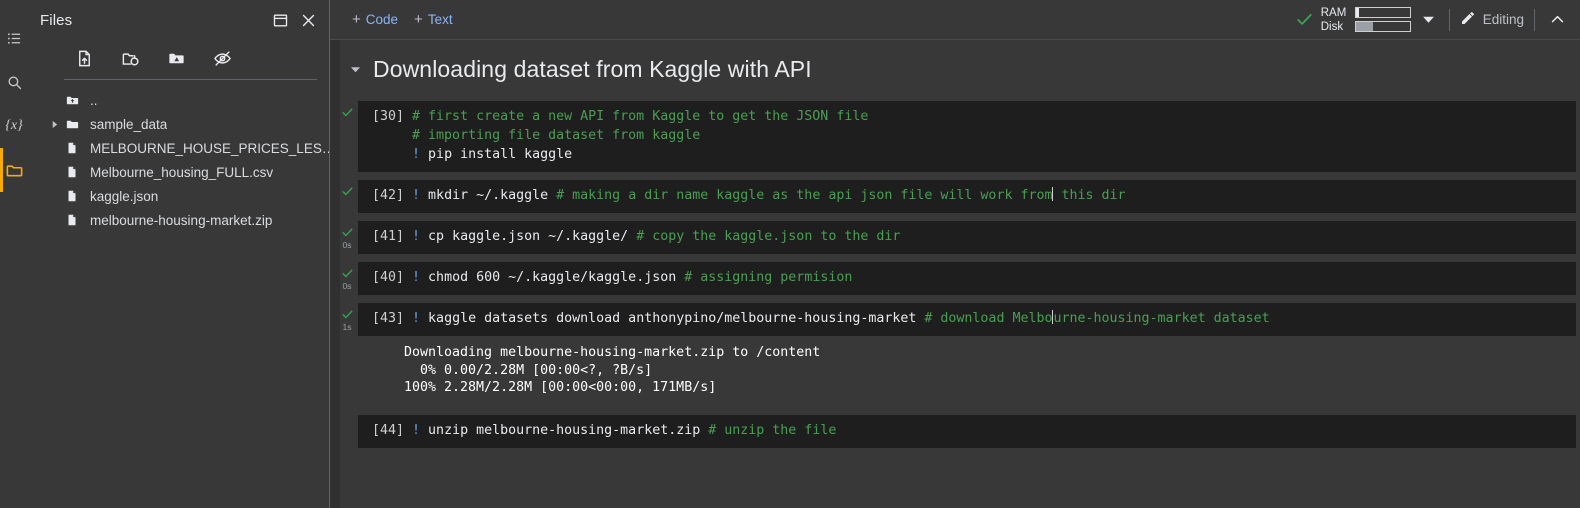  I want to click on cell-runtime: 1s, so click(347, 327).